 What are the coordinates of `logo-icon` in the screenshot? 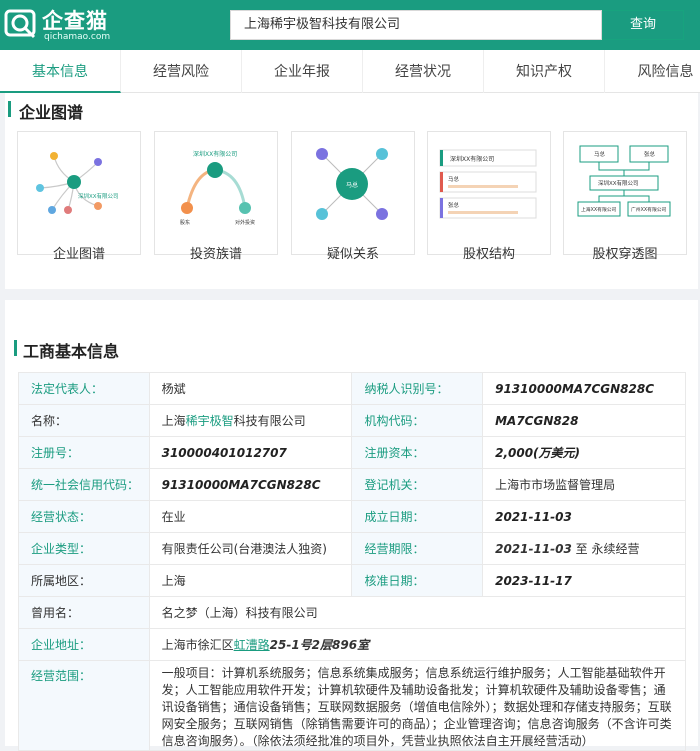 It's located at (20, 24).